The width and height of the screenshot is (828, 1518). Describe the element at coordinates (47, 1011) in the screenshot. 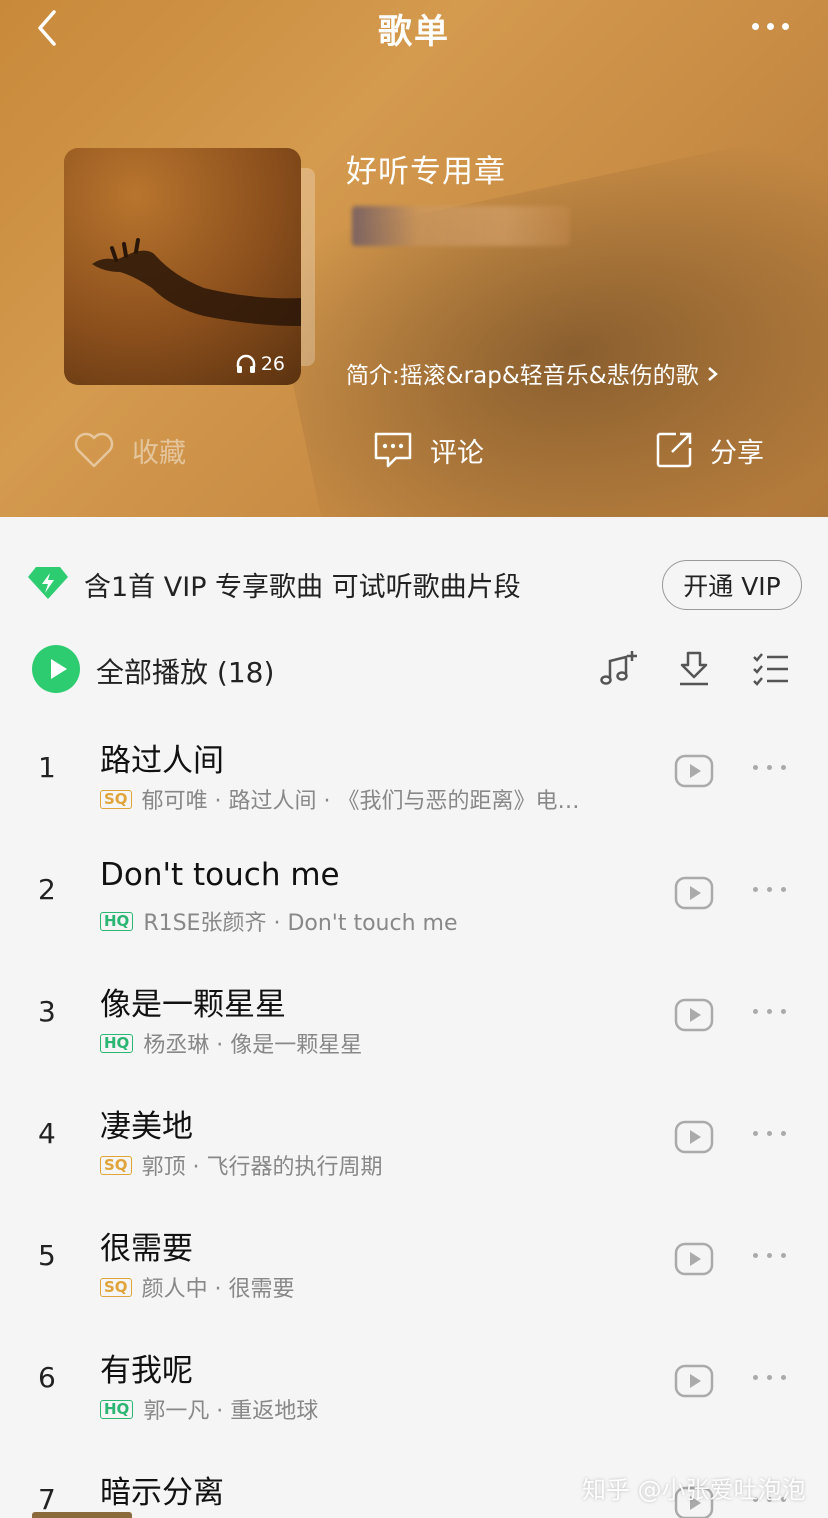

I see `song-index: 3` at that location.